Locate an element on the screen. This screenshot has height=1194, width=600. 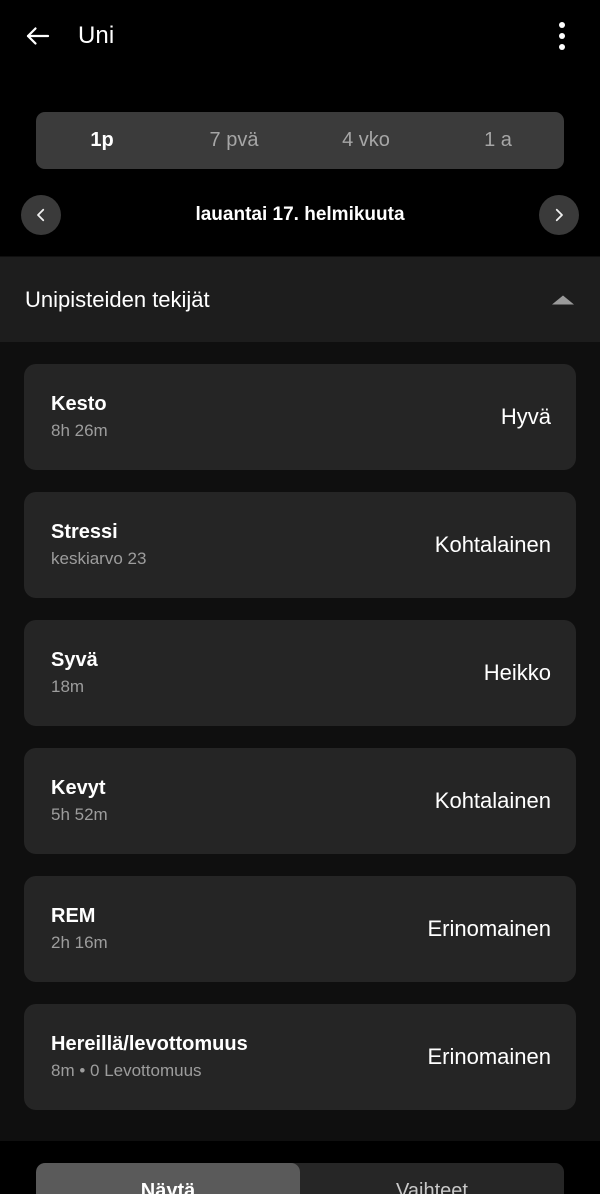
chevron-right-icon is located at coordinates (559, 215).